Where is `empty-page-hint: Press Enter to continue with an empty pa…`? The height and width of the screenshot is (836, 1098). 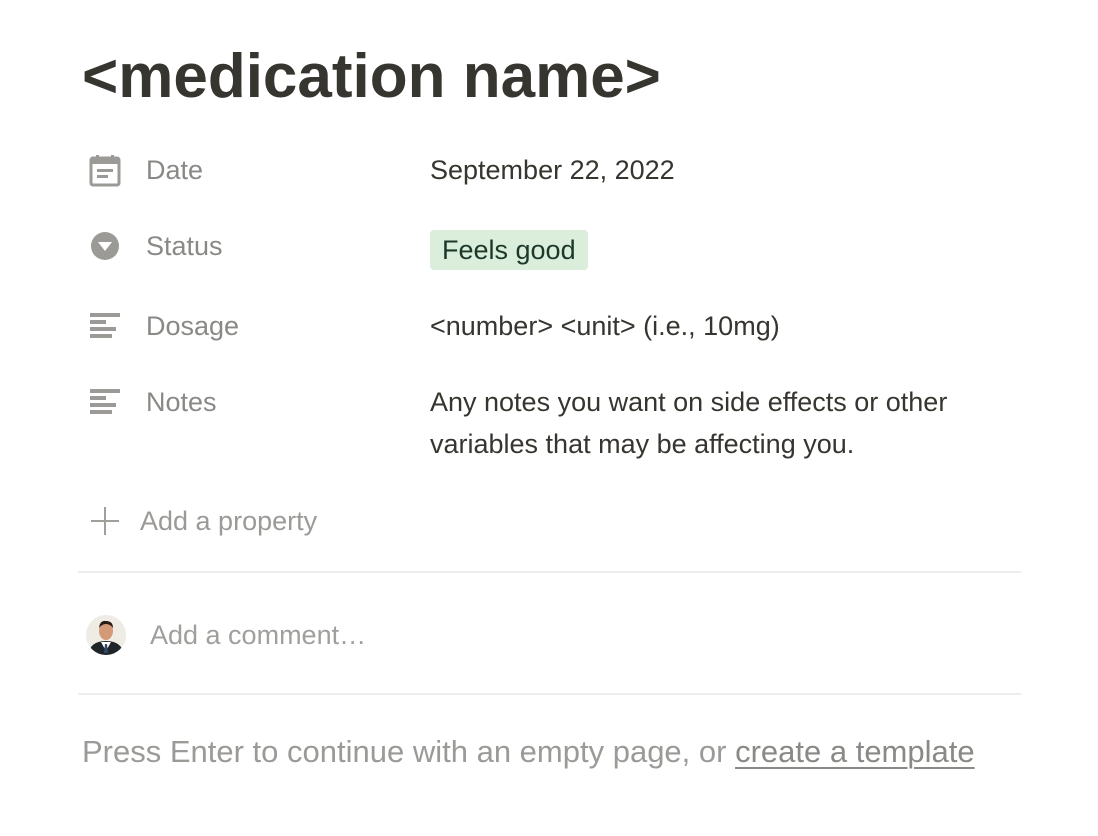 empty-page-hint: Press Enter to continue with an empty pa… is located at coordinates (528, 752).